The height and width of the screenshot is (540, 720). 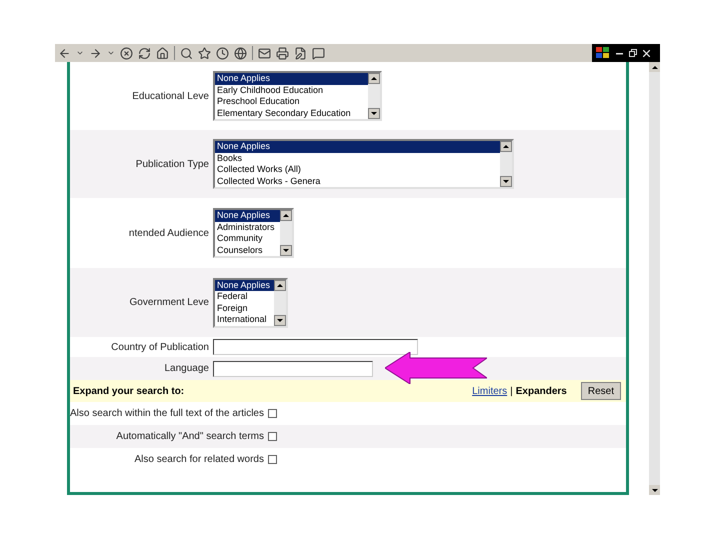 What do you see at coordinates (129, 391) in the screenshot?
I see `expand-title: Expand your search to:` at bounding box center [129, 391].